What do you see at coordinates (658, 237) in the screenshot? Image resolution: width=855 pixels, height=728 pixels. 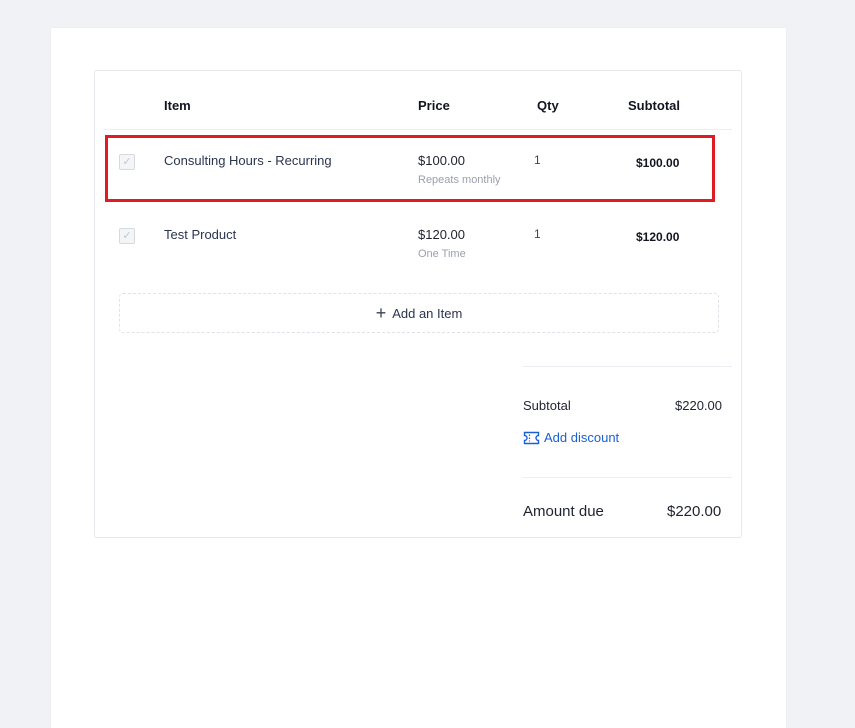 I see `item-subtotal: $120.00` at bounding box center [658, 237].